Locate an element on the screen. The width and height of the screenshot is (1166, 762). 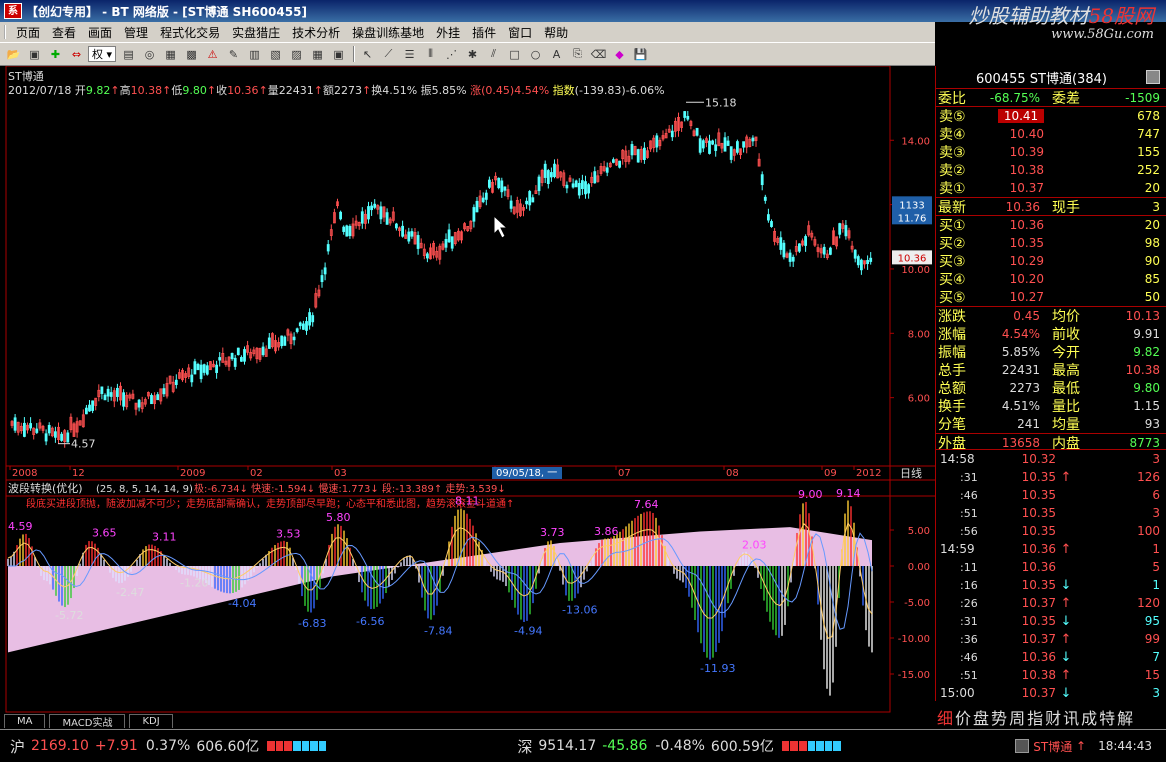
info-tab-10: 解 is located at coordinates (1125, 717).